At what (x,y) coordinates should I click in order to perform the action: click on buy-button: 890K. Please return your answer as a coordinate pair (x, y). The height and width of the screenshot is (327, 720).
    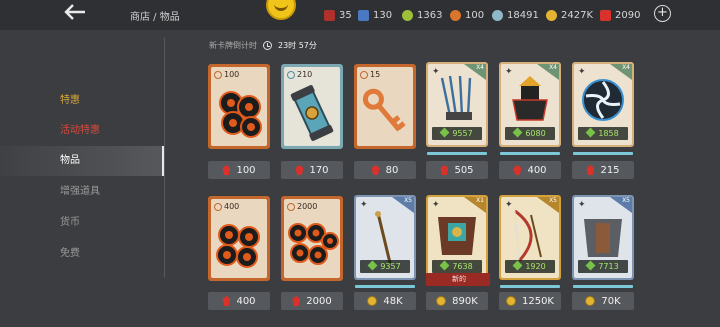
    Looking at the image, I should click on (457, 301).